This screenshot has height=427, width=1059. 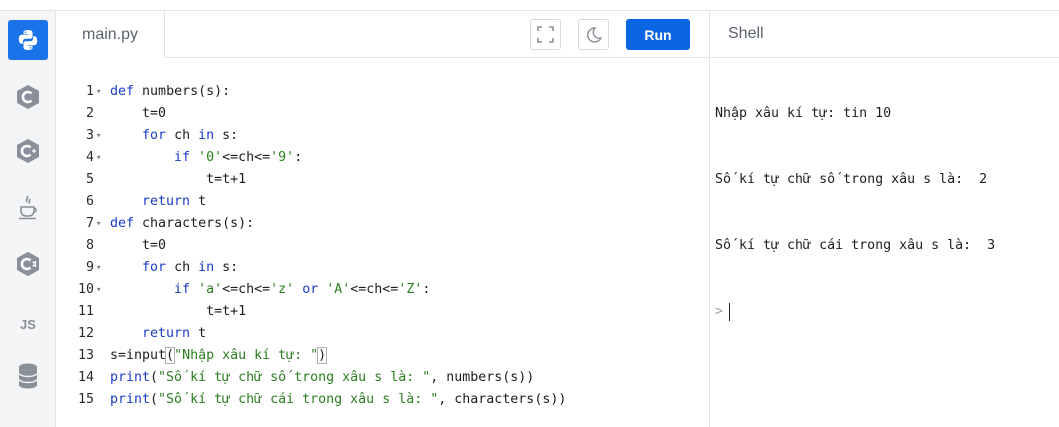 What do you see at coordinates (383, 211) in the screenshot?
I see `code-line: 7 ▾ def characters(s):` at bounding box center [383, 211].